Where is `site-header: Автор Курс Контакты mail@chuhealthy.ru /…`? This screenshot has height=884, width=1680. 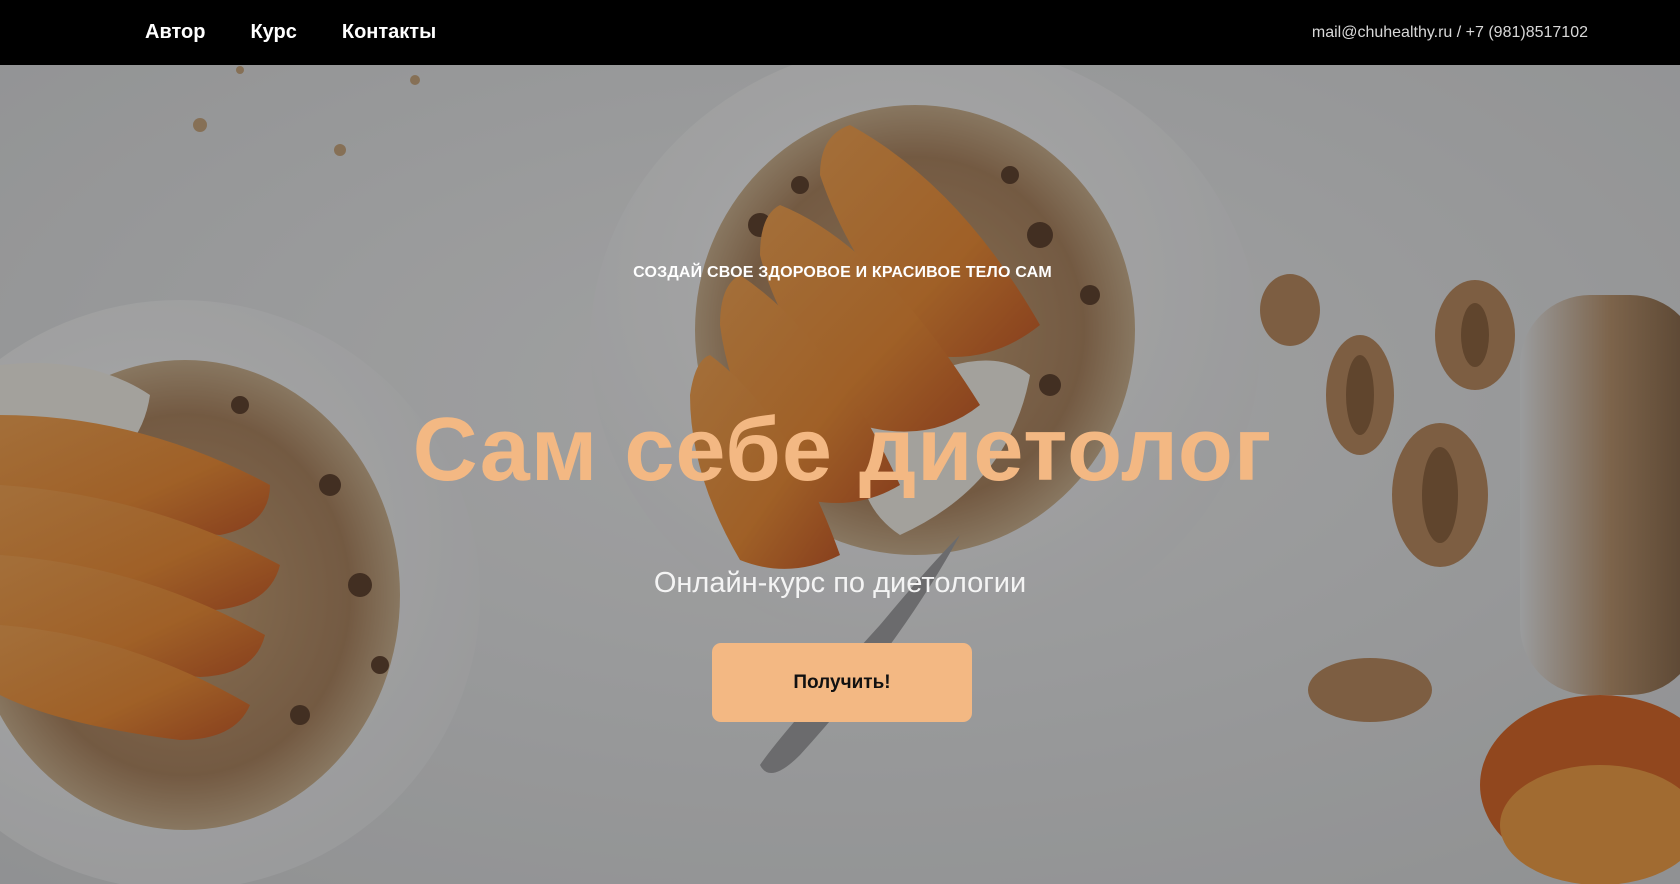
site-header: Автор Курс Контакты mail@chuhealthy.ru /… is located at coordinates (840, 32).